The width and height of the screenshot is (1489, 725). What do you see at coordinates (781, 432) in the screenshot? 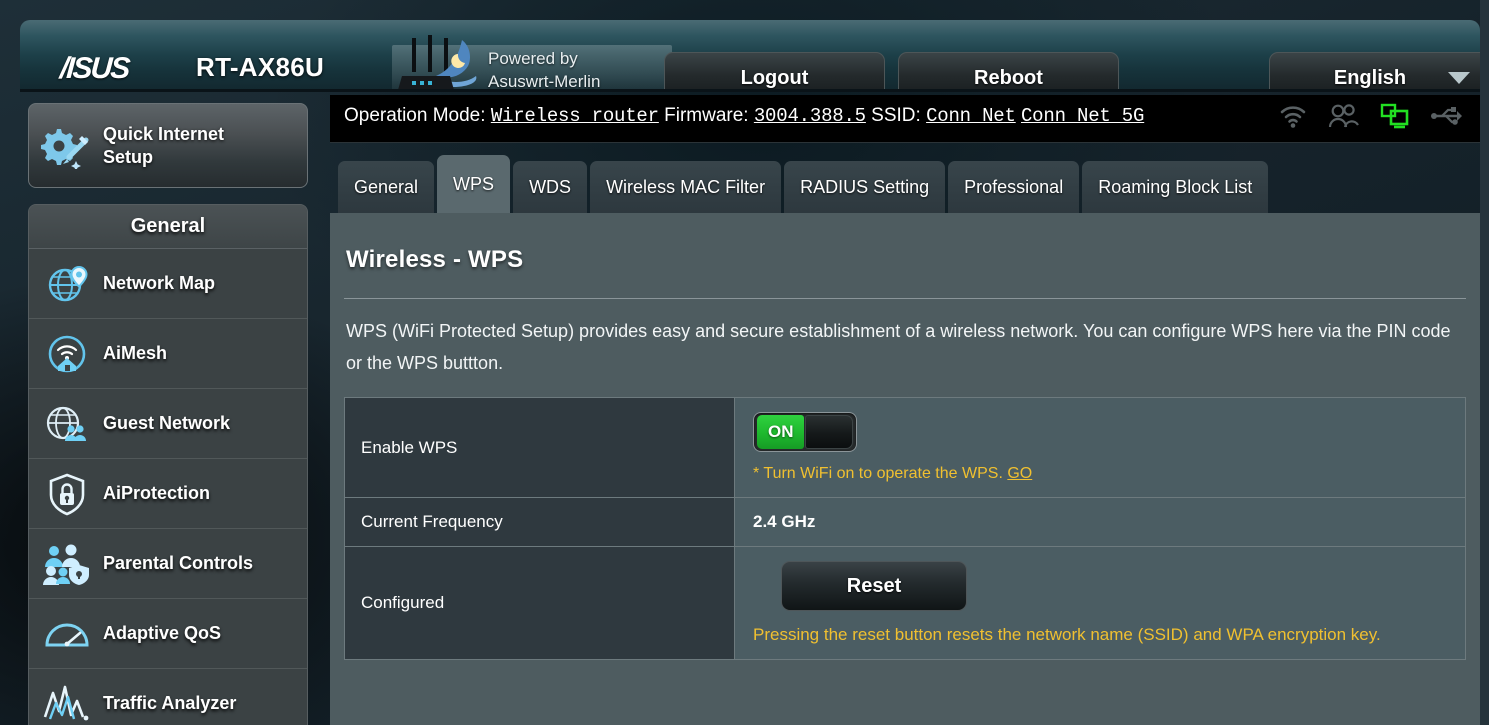
I see `toggle-on-label: ON` at bounding box center [781, 432].